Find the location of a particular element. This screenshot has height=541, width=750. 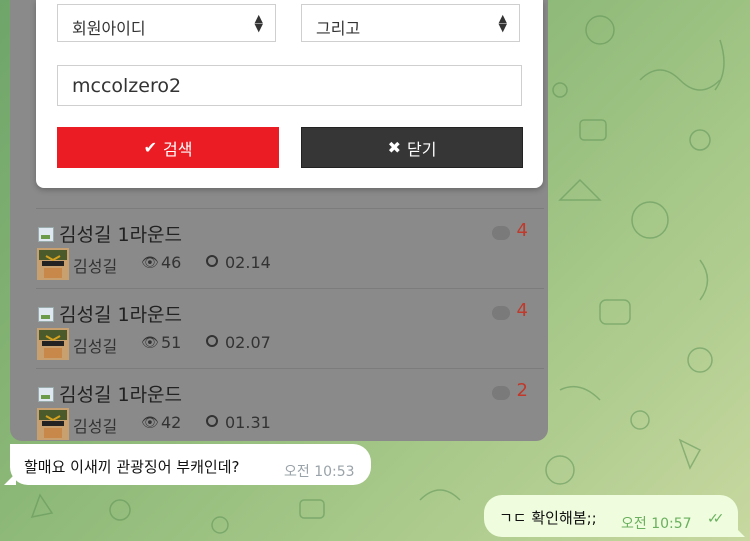

comment-count: 2 is located at coordinates (522, 390).